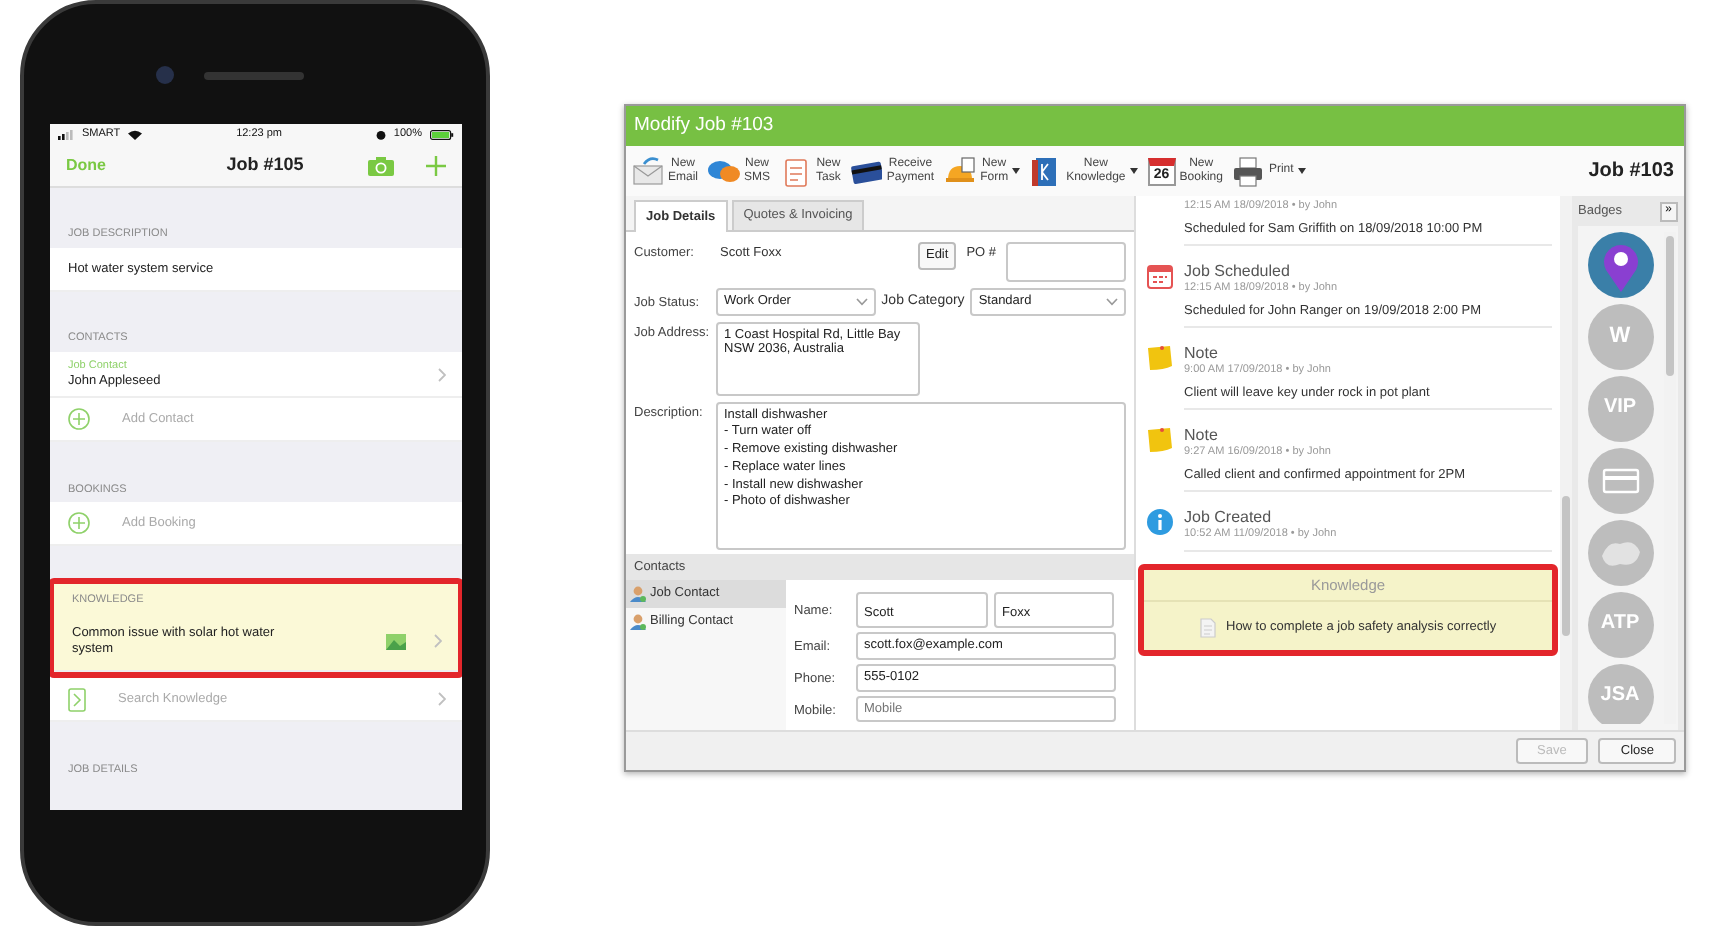 The height and width of the screenshot is (946, 1710). What do you see at coordinates (77, 699) in the screenshot?
I see `book-icon` at bounding box center [77, 699].